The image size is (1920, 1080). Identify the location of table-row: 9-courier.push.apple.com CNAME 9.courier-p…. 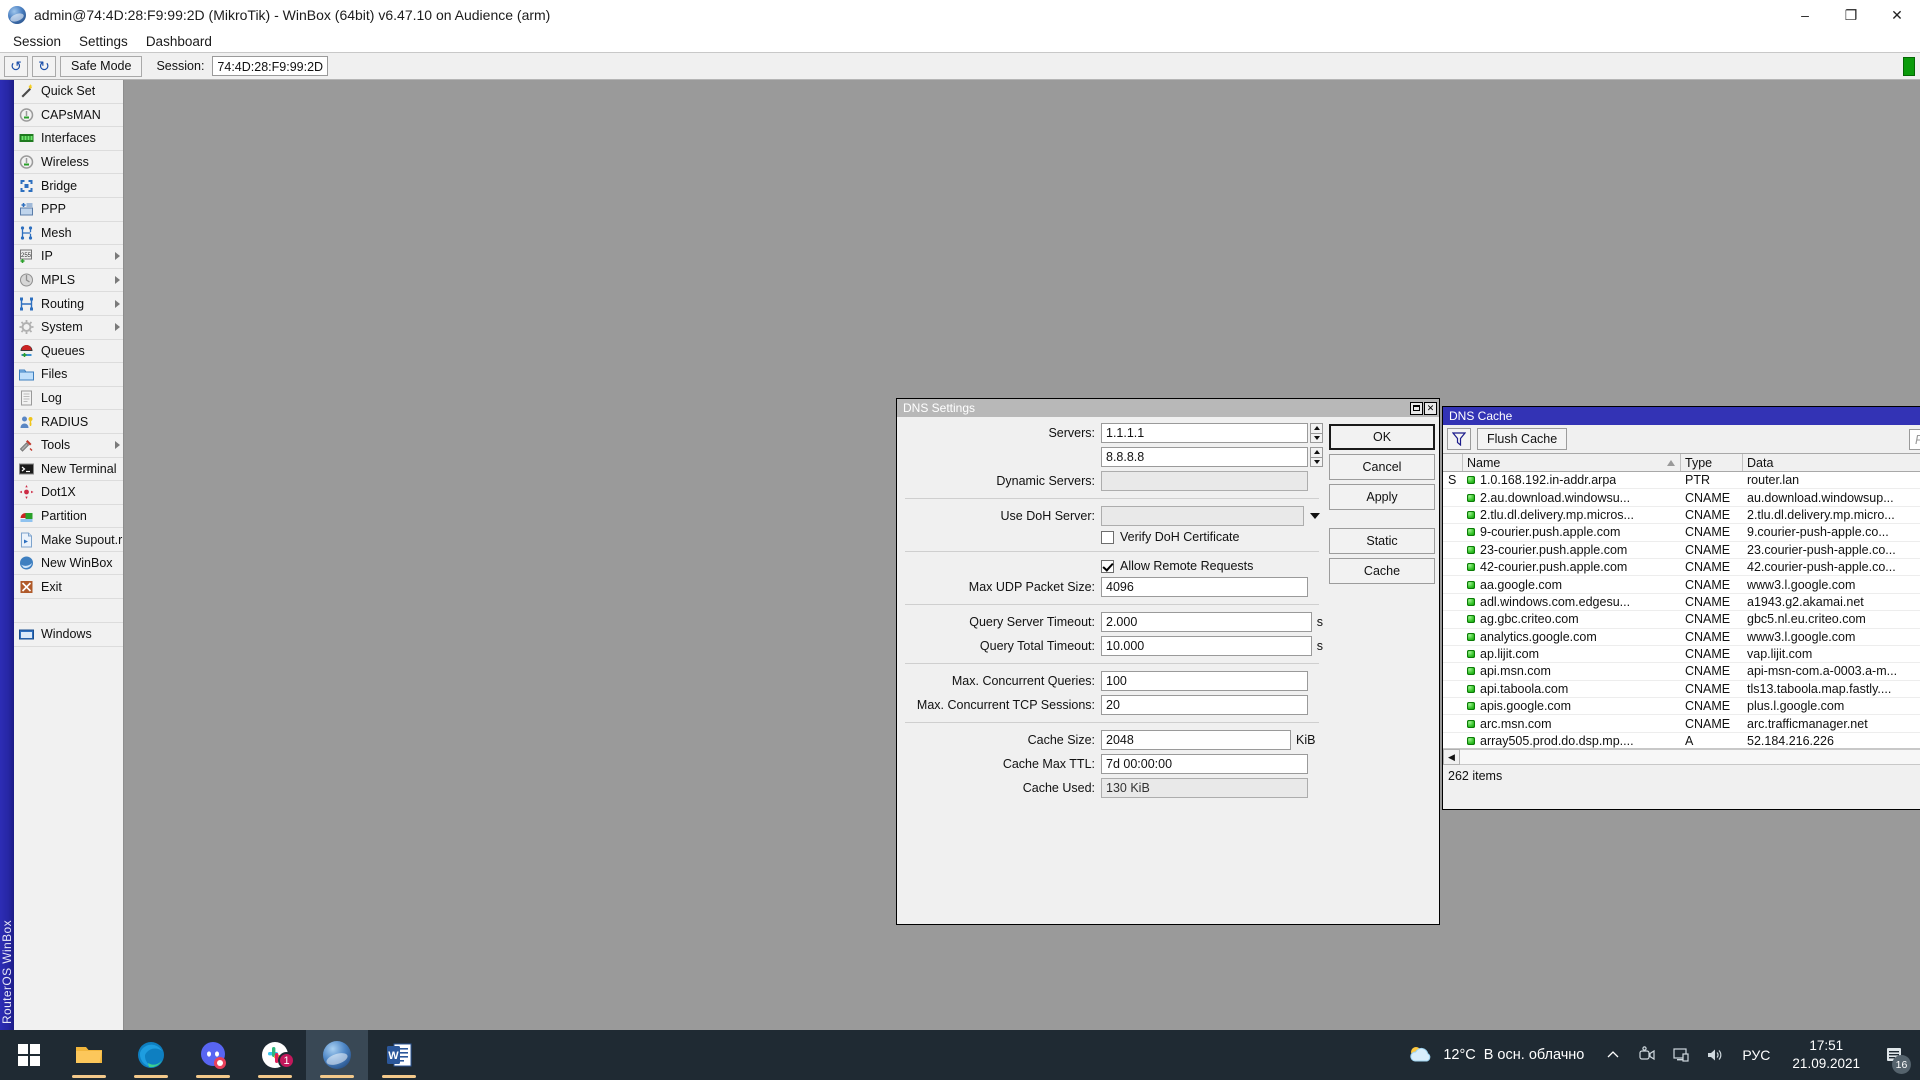
(1681, 533).